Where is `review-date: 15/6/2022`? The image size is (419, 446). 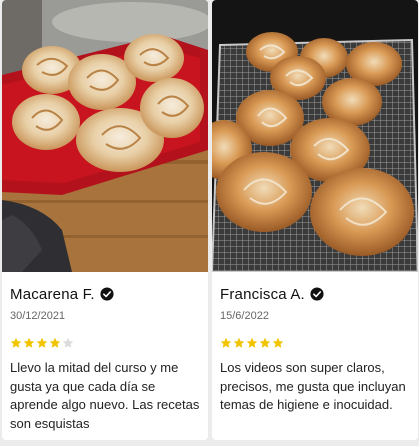 review-date: 15/6/2022 is located at coordinates (244, 316).